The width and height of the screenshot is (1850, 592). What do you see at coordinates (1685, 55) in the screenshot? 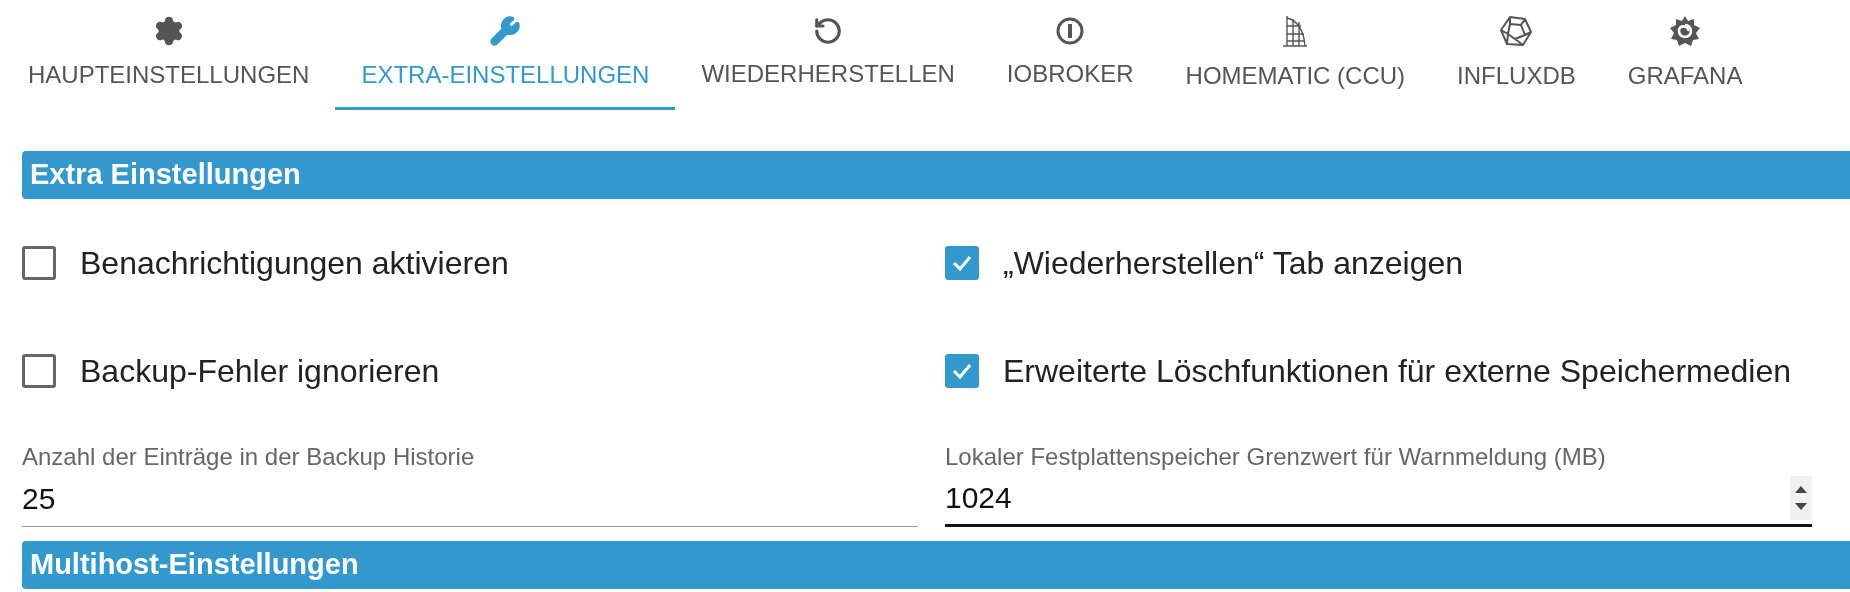
I see `tab: GRAFANA` at bounding box center [1685, 55].